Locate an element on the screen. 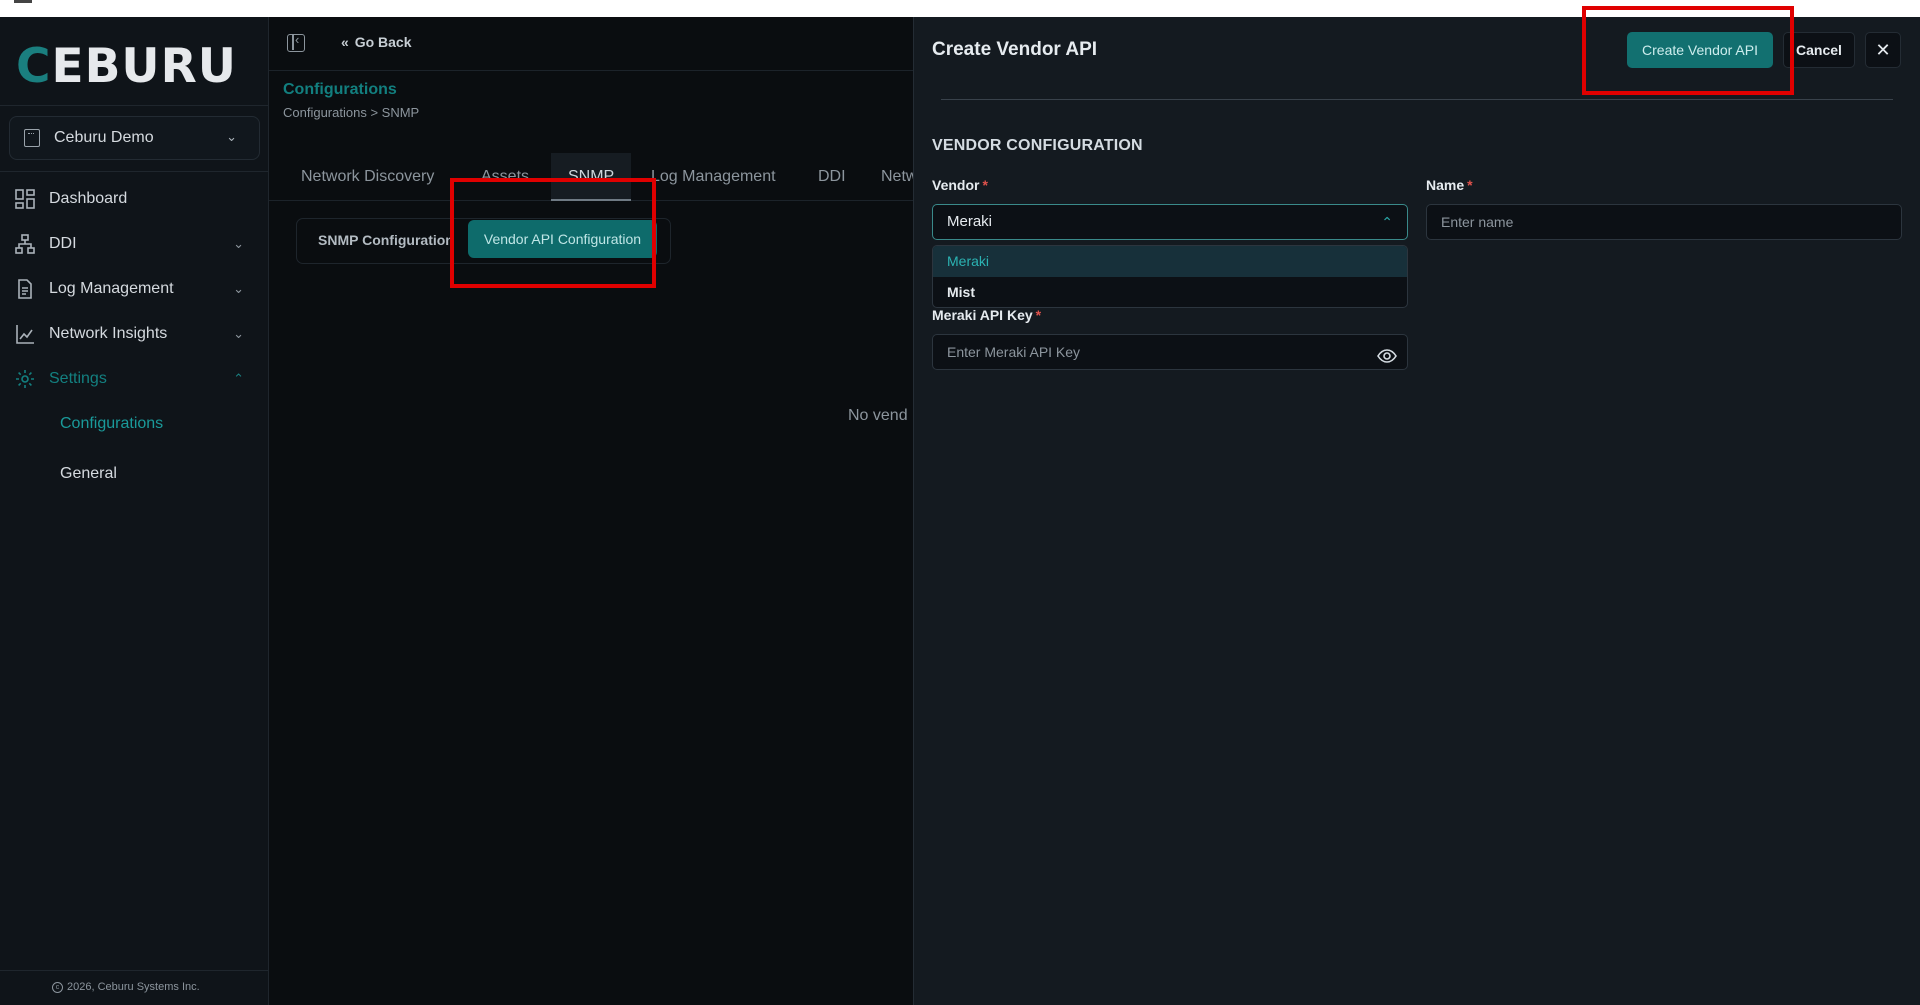 The height and width of the screenshot is (1005, 1920). go-back-link: « Go Back is located at coordinates (376, 42).